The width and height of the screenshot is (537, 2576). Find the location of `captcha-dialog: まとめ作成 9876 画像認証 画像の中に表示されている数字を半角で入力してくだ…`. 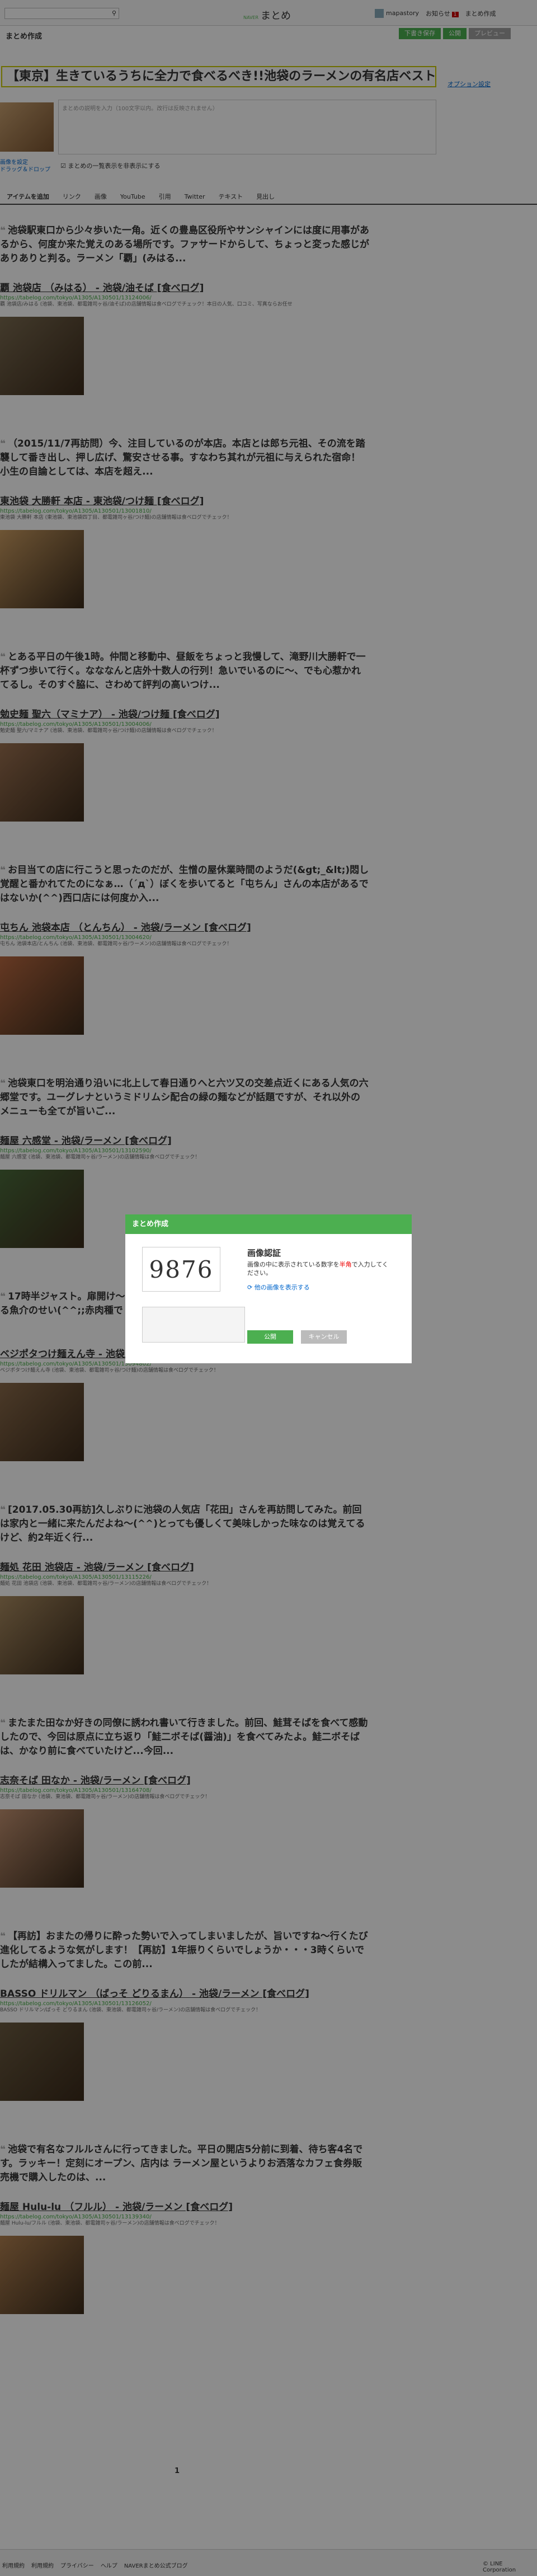

captcha-dialog: まとめ作成 9876 画像認証 画像の中に表示されている数字を半角で入力してくだ… is located at coordinates (268, 1288).